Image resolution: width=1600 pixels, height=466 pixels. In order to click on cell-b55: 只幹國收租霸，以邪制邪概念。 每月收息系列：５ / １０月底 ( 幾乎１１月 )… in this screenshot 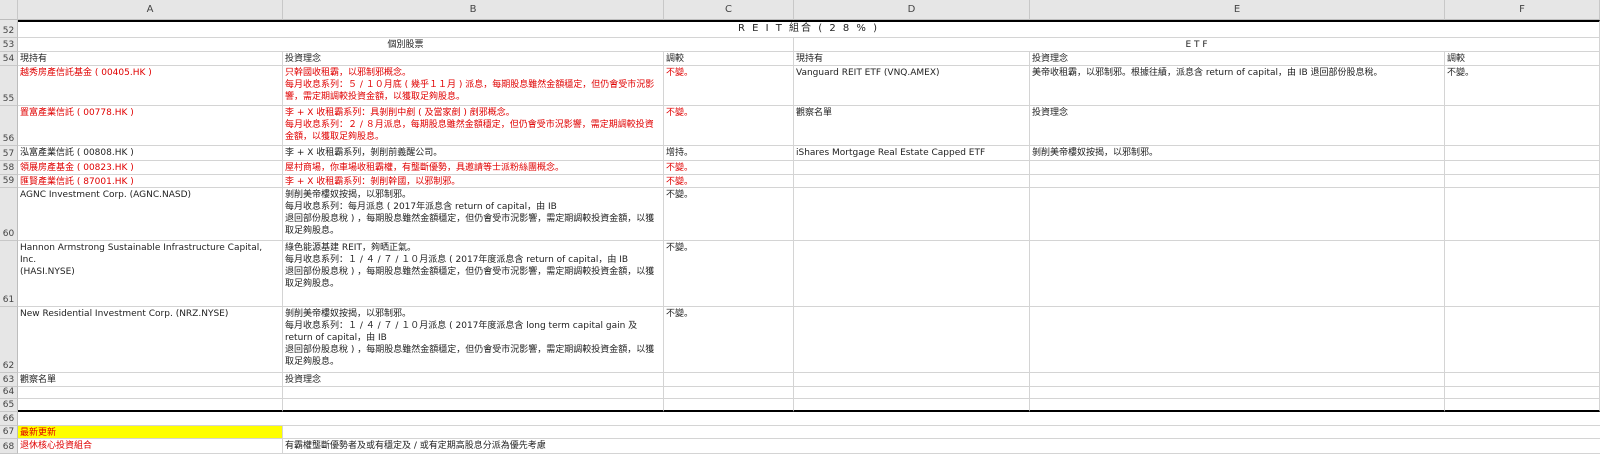, I will do `click(473, 86)`.